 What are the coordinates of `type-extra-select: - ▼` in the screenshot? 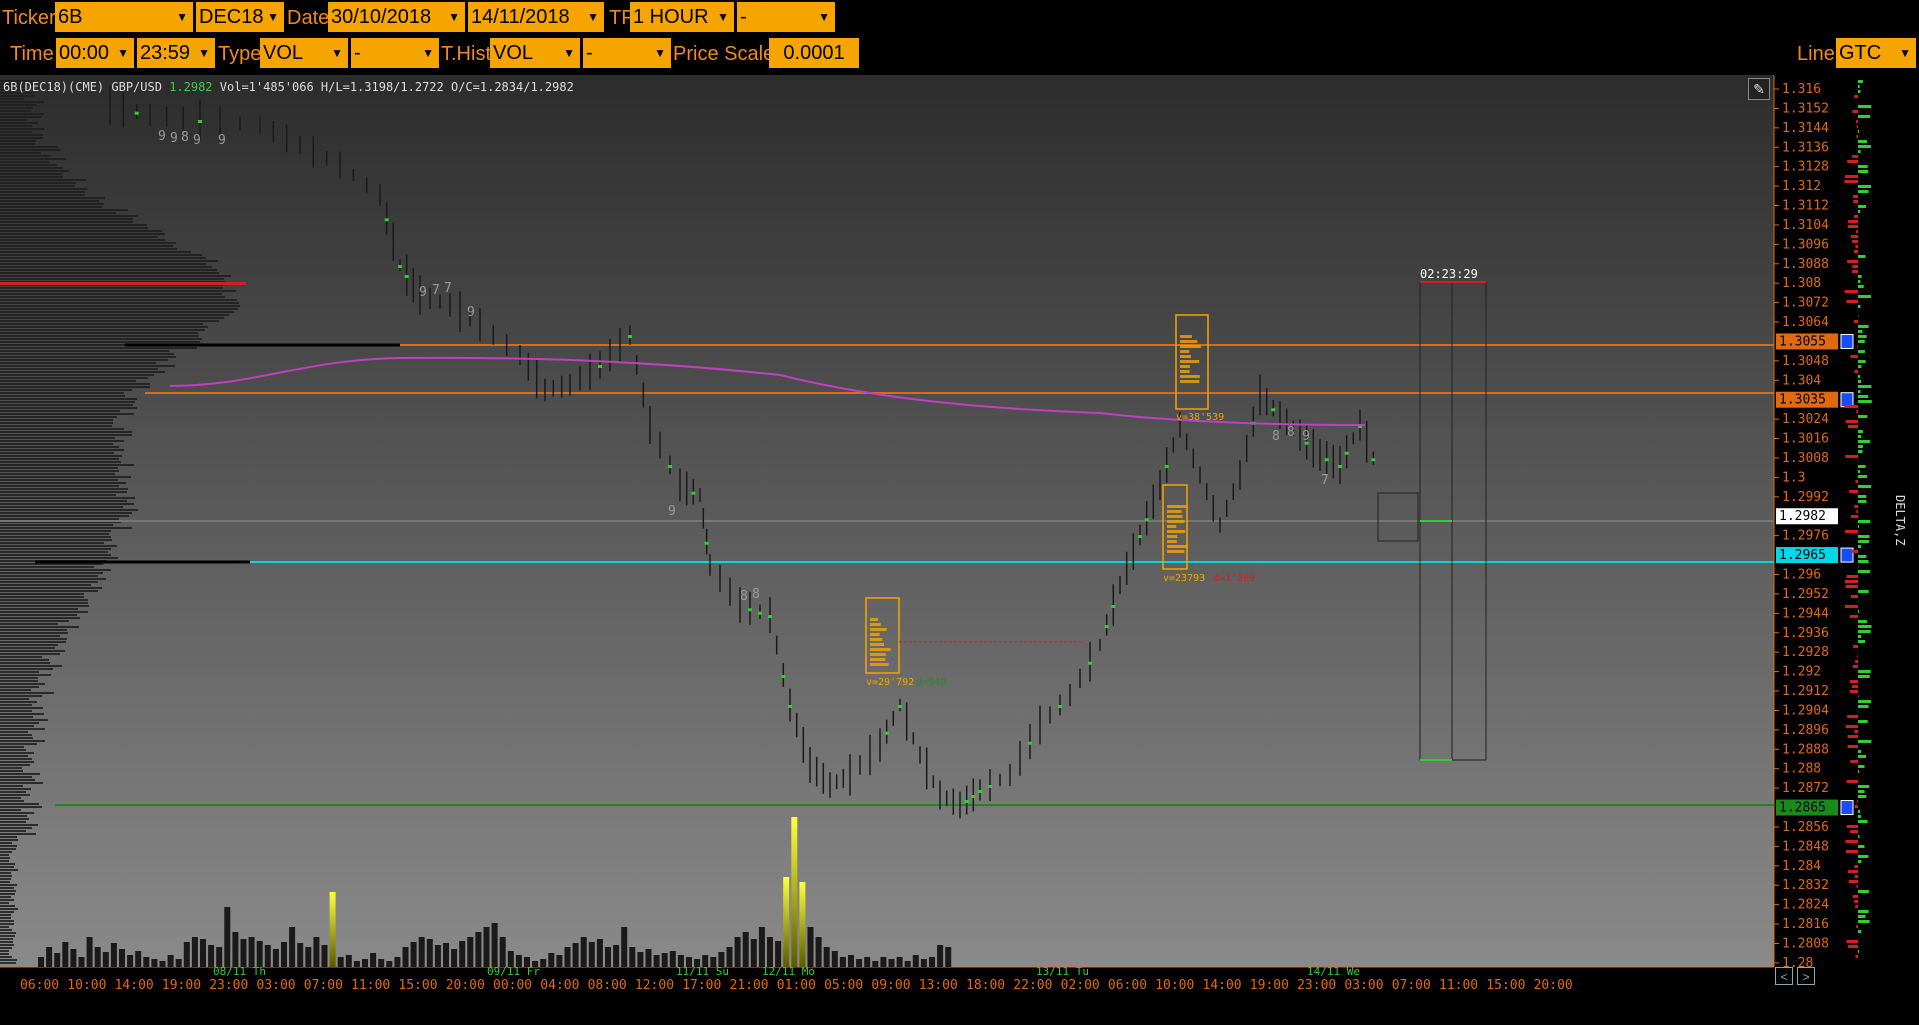 It's located at (395, 53).